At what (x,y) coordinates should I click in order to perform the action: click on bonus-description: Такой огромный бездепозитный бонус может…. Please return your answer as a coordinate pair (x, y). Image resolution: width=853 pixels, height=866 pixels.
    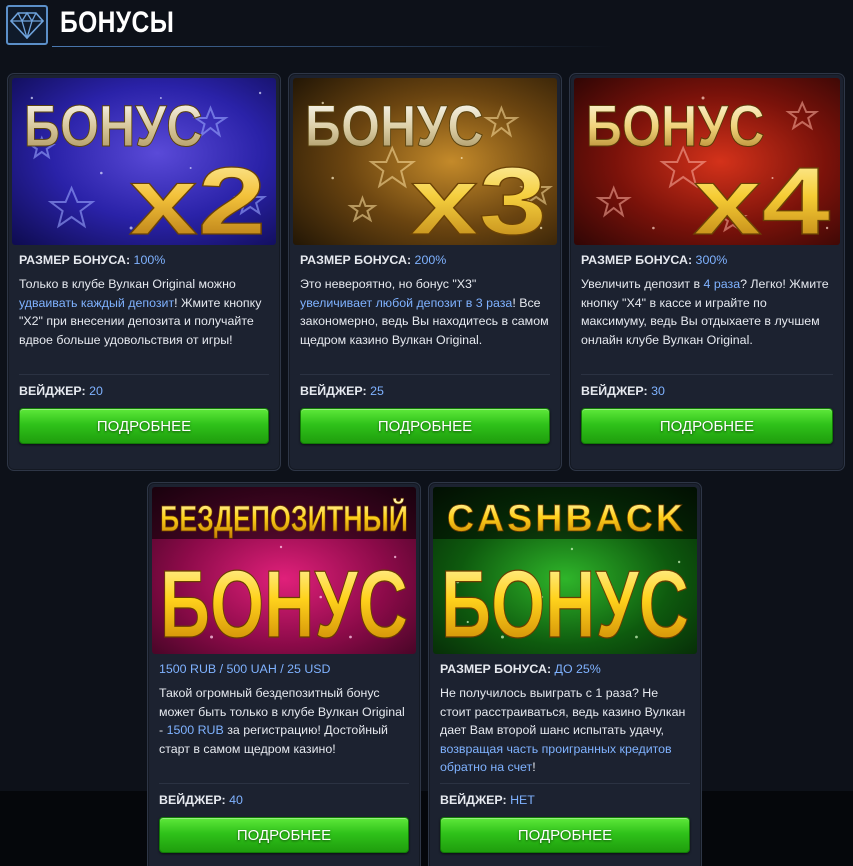
    Looking at the image, I should click on (282, 721).